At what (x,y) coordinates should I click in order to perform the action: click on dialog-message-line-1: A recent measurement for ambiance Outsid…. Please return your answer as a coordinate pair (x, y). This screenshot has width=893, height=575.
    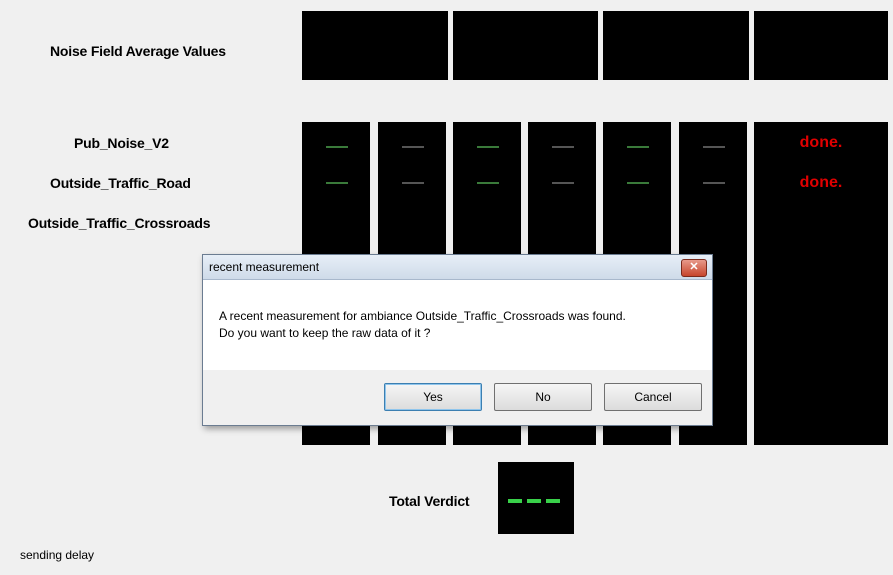
    Looking at the image, I should click on (422, 316).